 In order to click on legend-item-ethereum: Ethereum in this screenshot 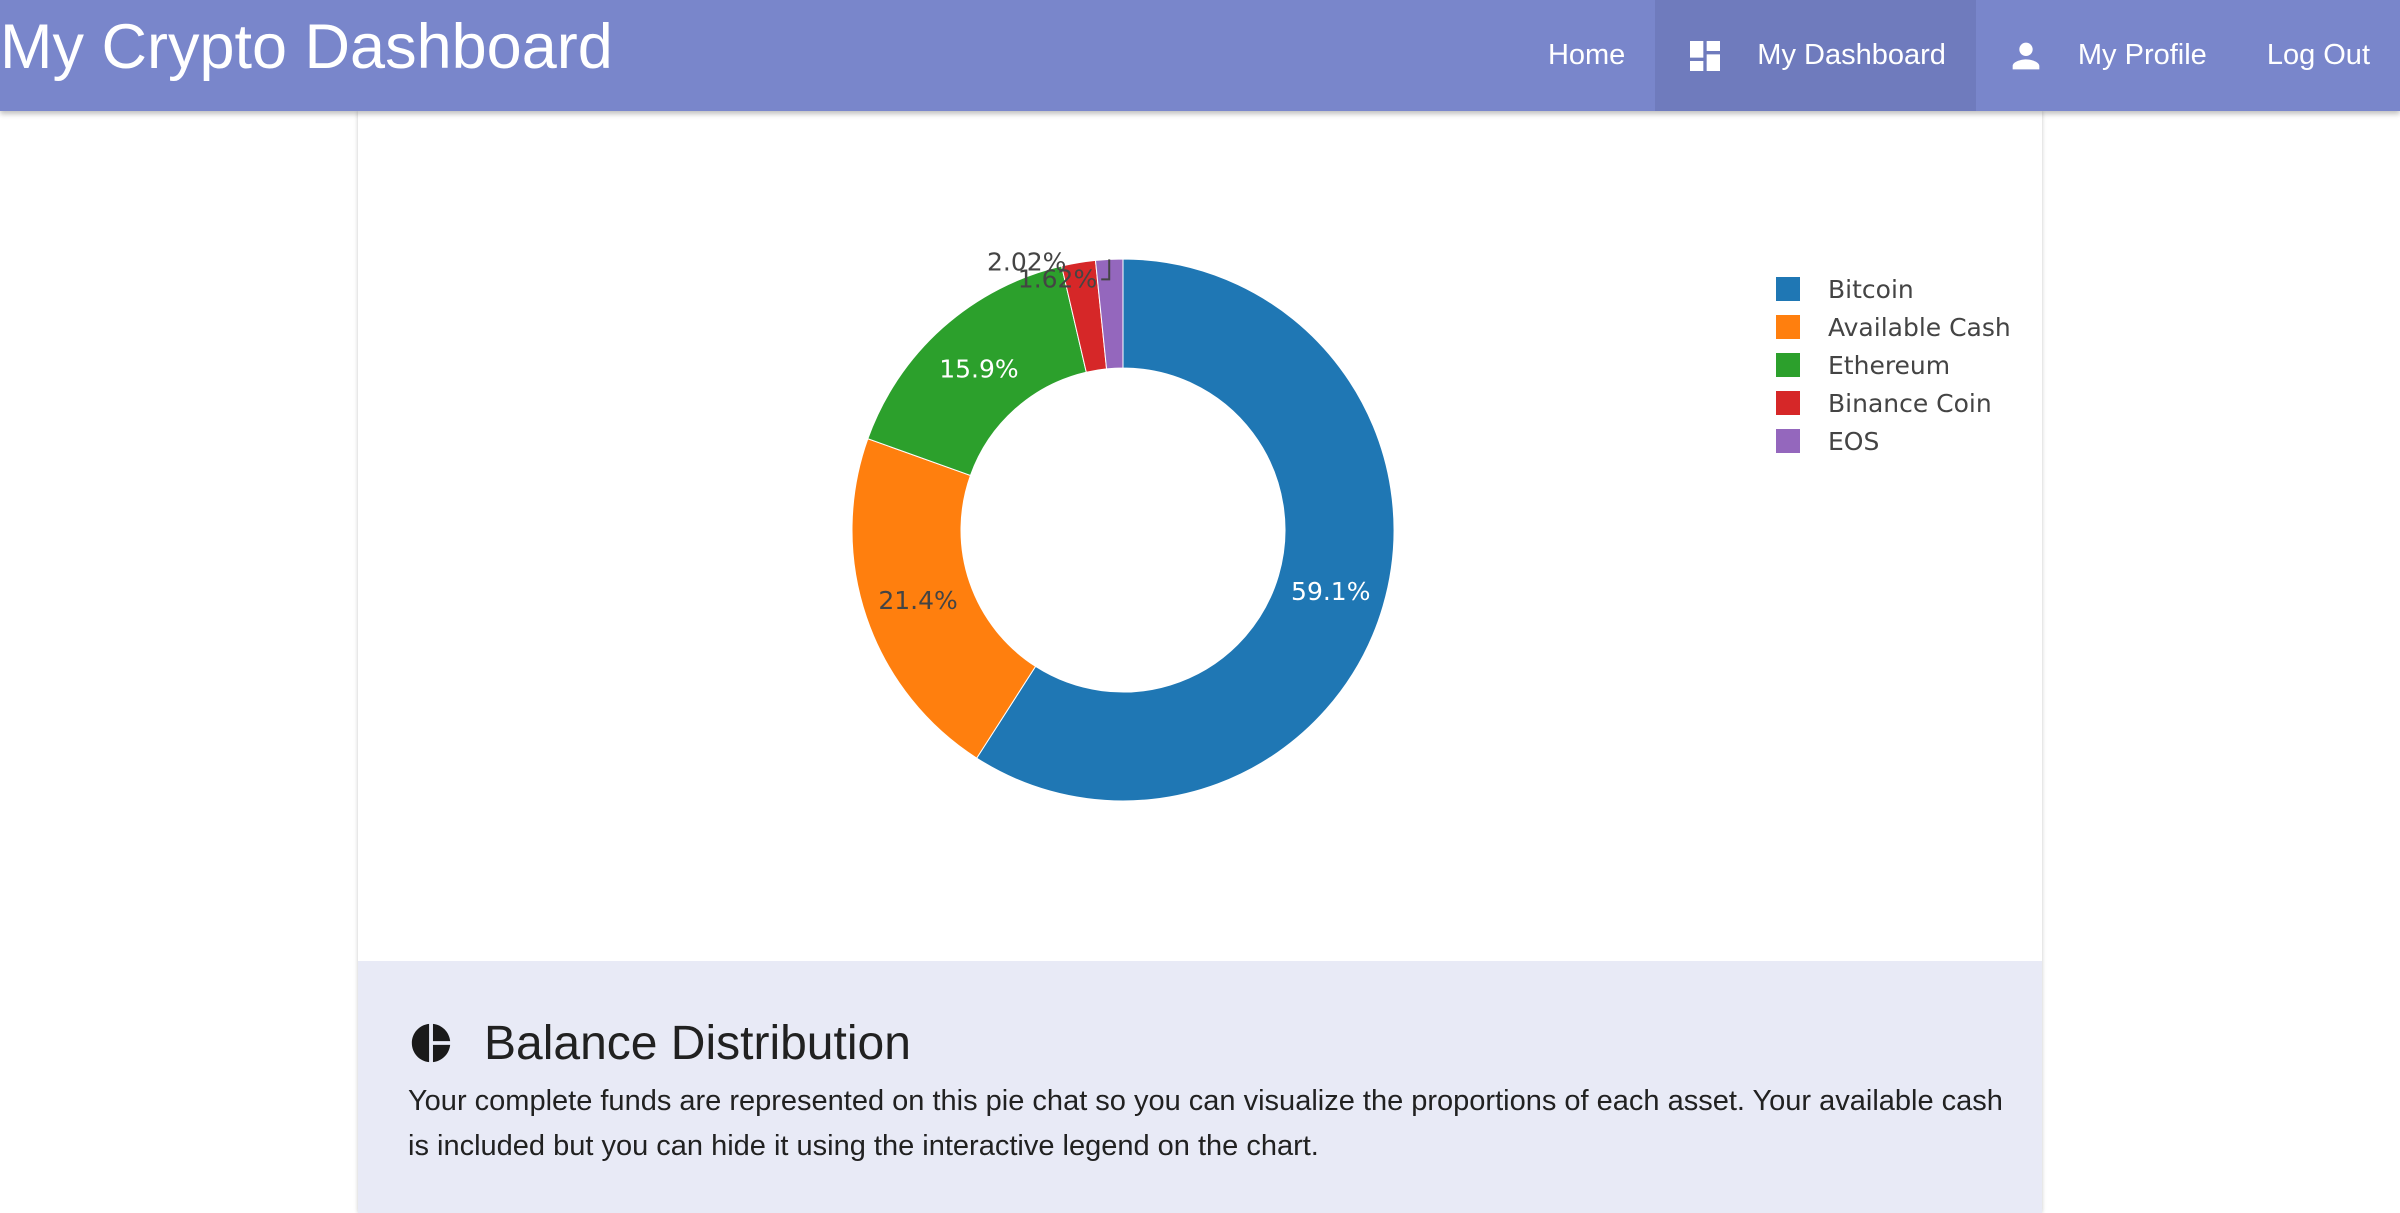, I will do `click(1863, 365)`.